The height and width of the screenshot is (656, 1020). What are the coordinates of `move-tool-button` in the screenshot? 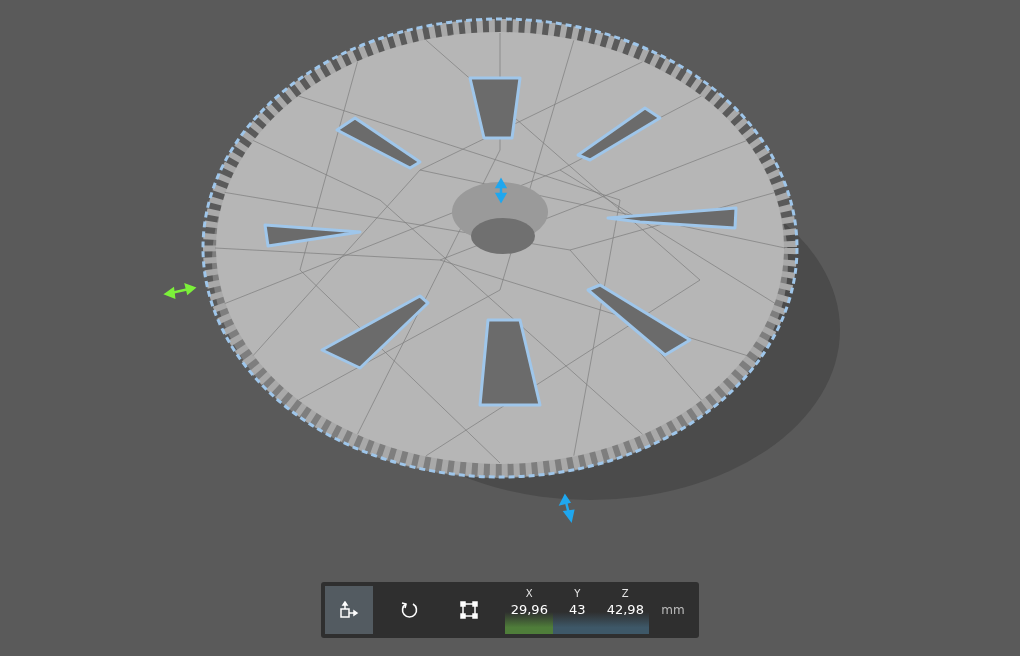 It's located at (349, 610).